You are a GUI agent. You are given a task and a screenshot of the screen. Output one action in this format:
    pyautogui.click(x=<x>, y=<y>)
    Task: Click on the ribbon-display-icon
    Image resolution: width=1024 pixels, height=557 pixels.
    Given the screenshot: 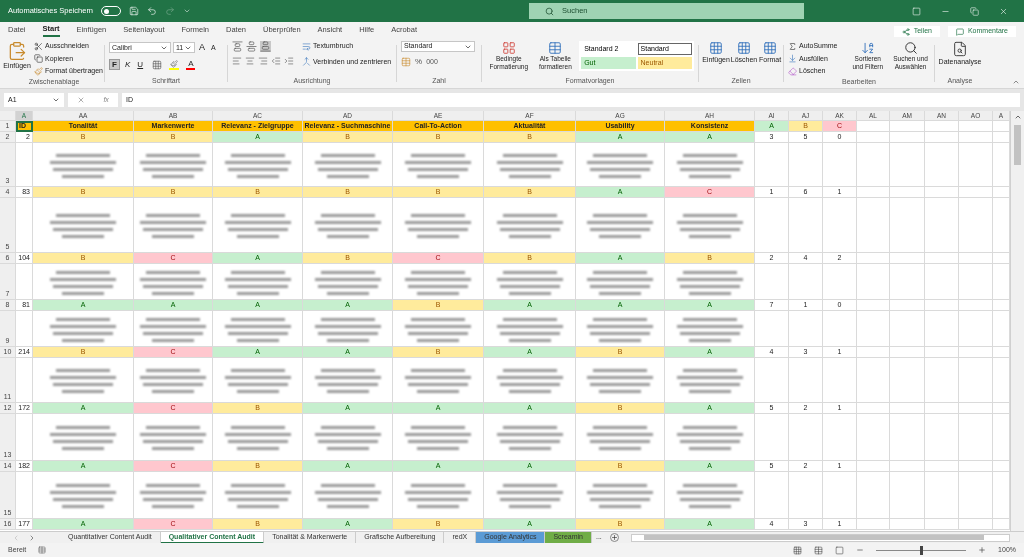 What is the action you would take?
    pyautogui.click(x=916, y=11)
    